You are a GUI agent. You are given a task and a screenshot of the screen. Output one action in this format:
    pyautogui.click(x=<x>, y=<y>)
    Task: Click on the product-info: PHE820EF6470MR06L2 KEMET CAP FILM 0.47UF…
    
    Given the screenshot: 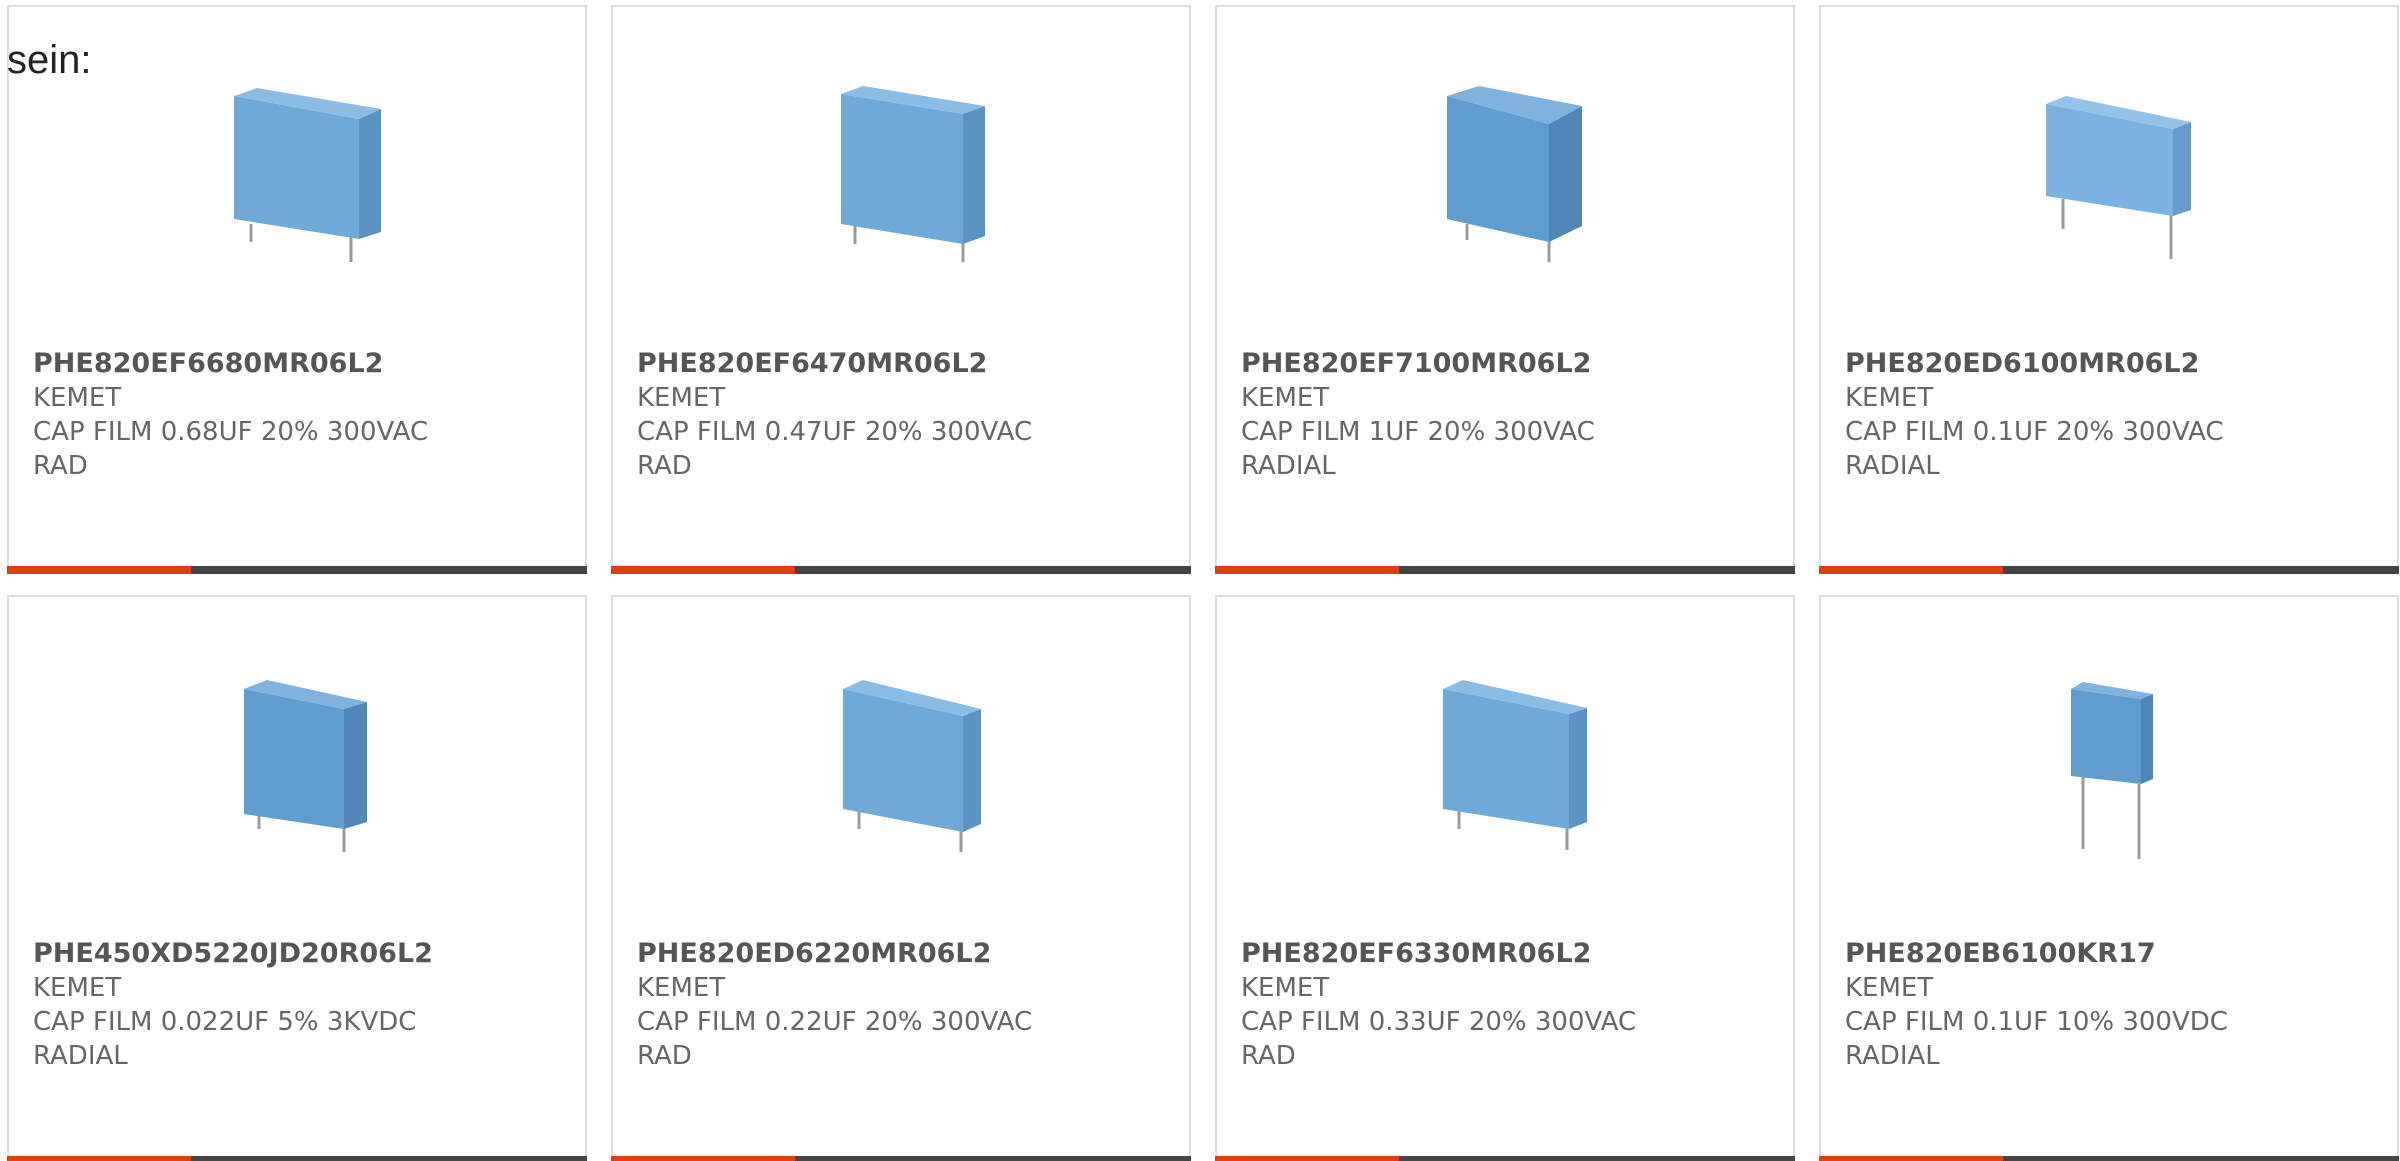 What is the action you would take?
    pyautogui.click(x=897, y=415)
    